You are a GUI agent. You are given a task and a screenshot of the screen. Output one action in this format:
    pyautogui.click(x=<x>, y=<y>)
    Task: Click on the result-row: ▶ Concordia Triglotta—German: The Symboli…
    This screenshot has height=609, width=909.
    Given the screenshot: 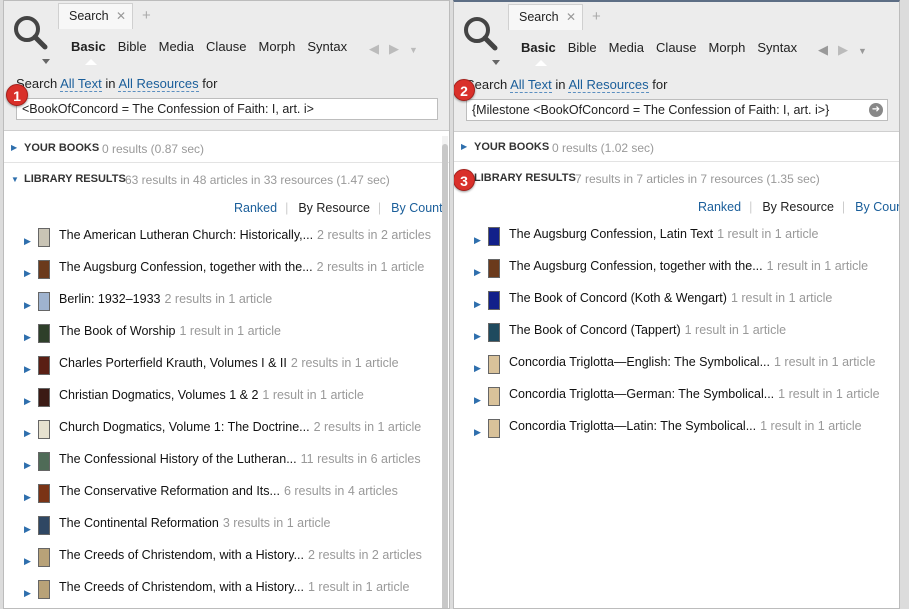 What is the action you would take?
    pyautogui.click(x=676, y=402)
    